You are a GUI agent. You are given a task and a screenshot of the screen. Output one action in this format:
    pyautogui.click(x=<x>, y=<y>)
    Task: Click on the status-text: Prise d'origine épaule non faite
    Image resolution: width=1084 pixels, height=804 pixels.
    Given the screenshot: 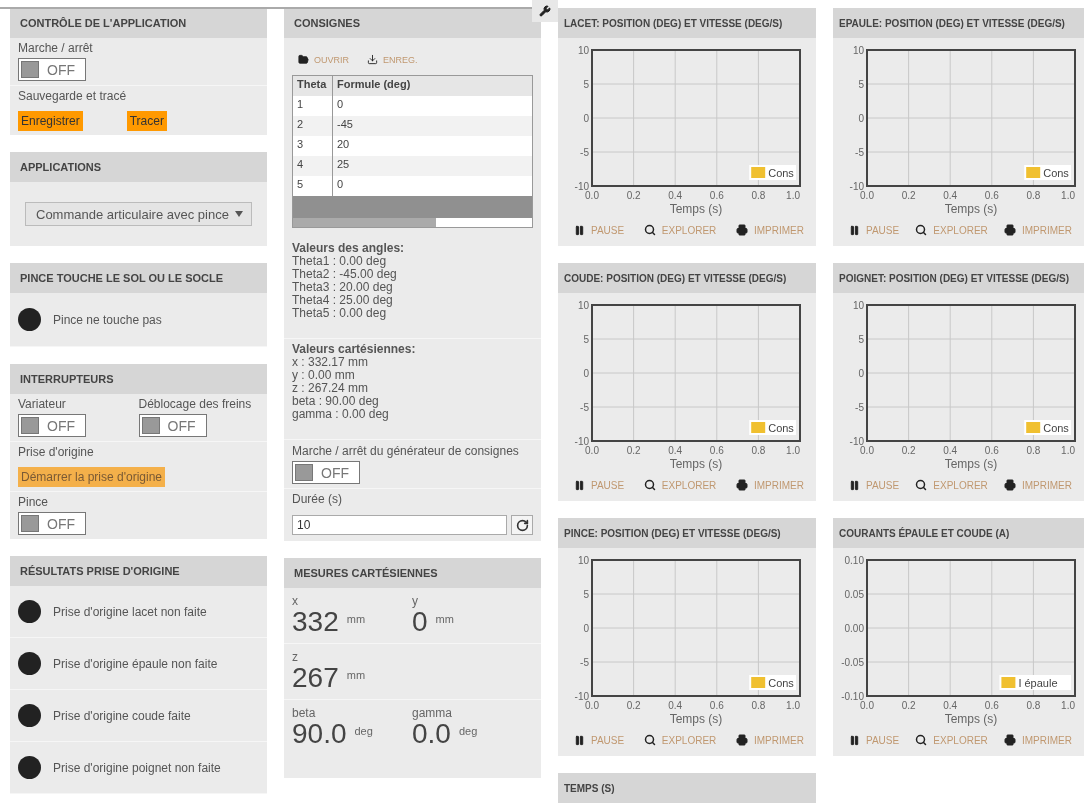 What is the action you would take?
    pyautogui.click(x=135, y=663)
    